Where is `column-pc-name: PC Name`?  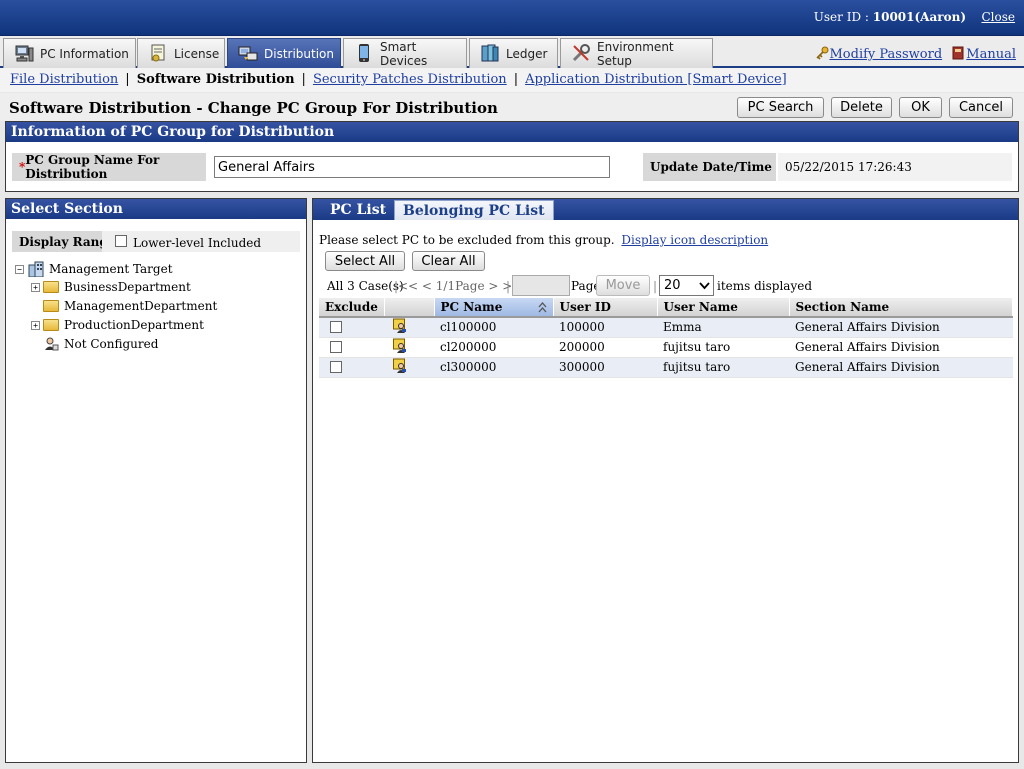 column-pc-name: PC Name is located at coordinates (494, 308).